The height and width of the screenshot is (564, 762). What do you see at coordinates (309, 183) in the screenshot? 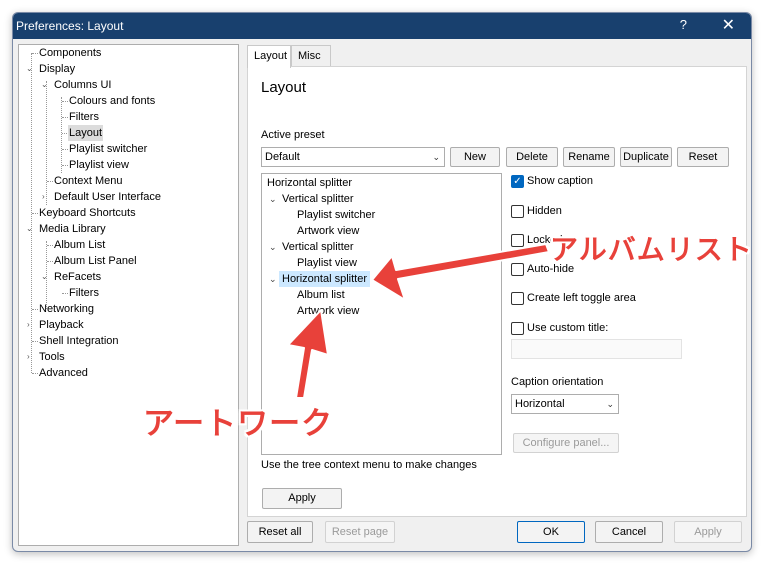
I see `layout-node: Horizontal splitter` at bounding box center [309, 183].